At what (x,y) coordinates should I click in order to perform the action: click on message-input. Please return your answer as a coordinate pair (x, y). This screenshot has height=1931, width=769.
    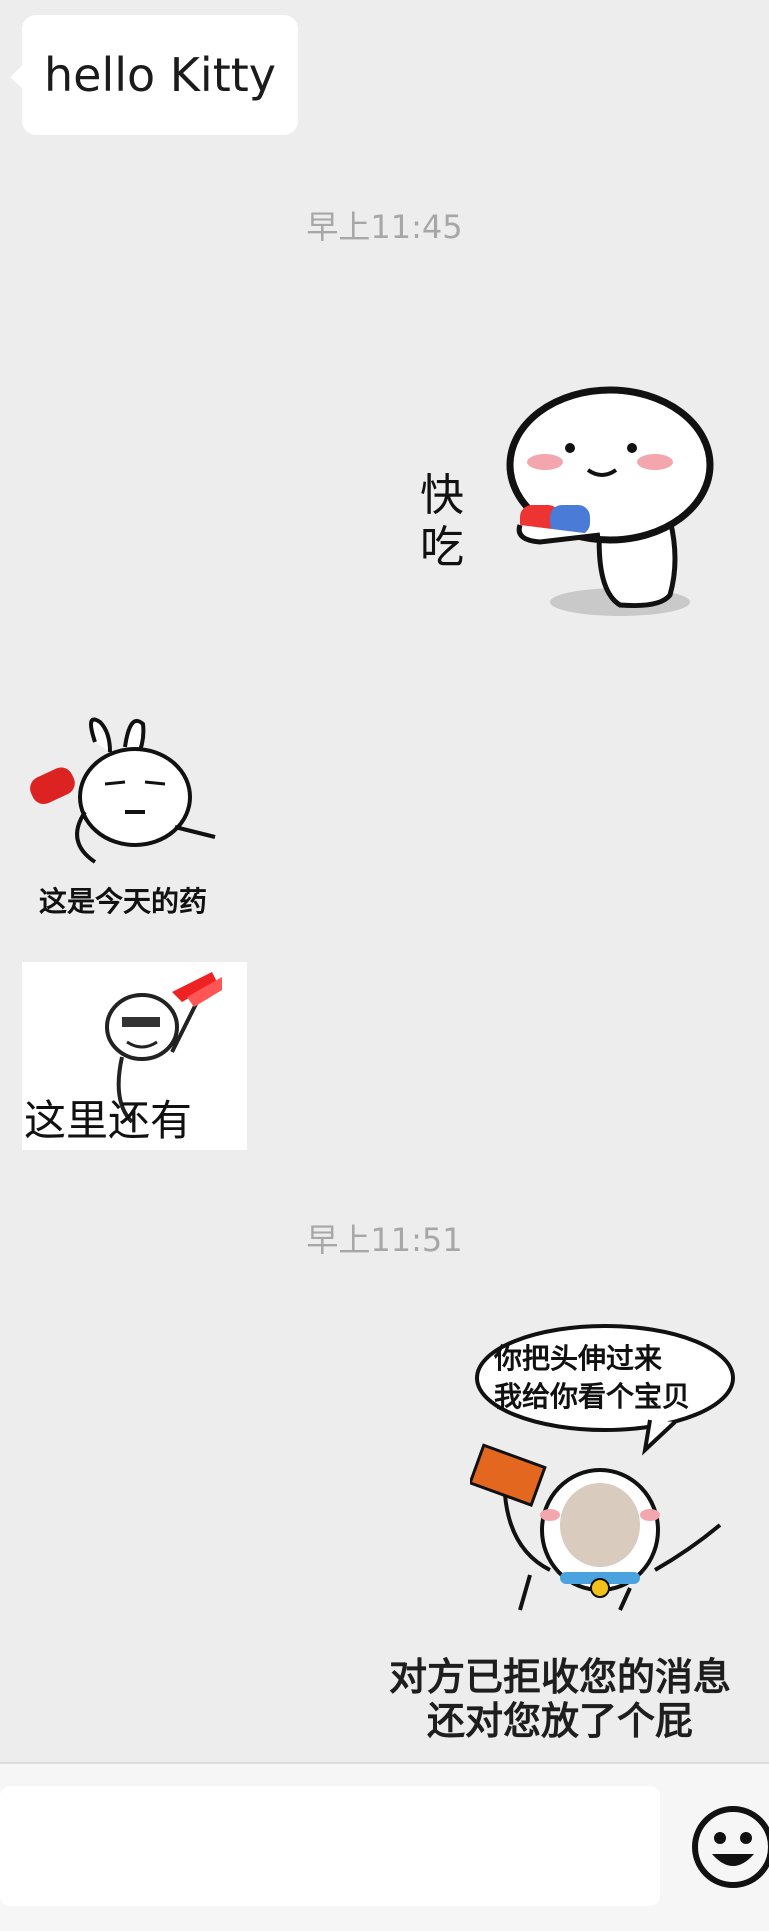
    Looking at the image, I should click on (330, 1846).